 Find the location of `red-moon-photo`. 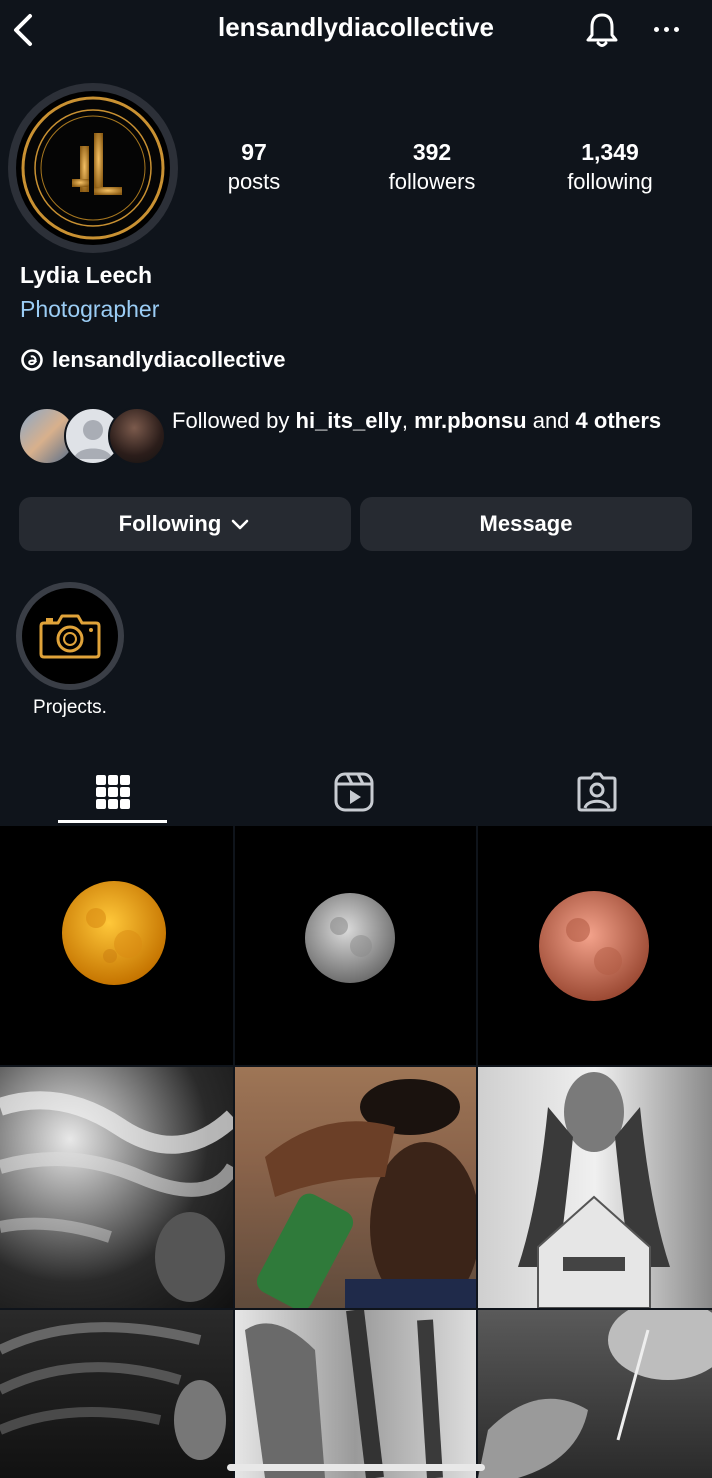

red-moon-photo is located at coordinates (594, 946).